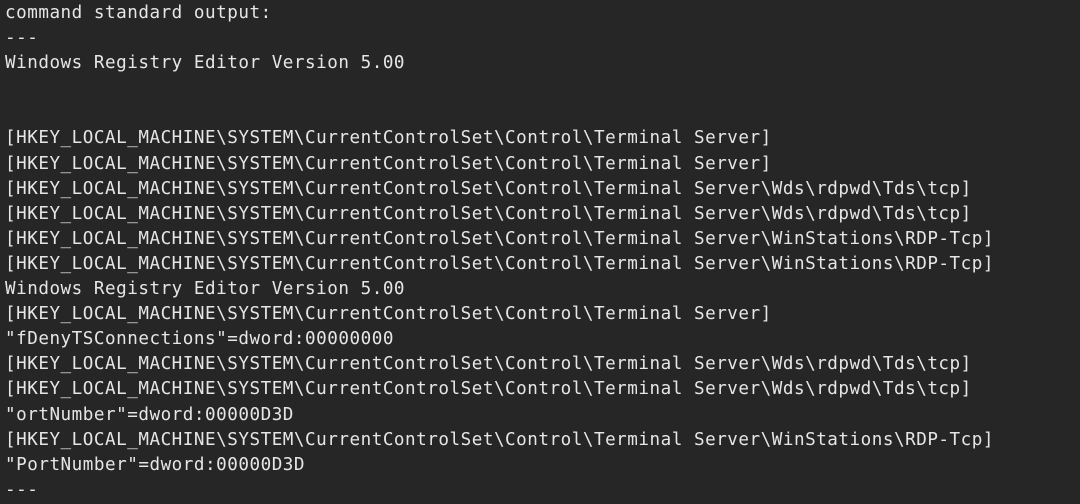  Describe the element at coordinates (155, 464) in the screenshot. I see `output-line: "PortNumber"=dword:00000D3D` at that location.